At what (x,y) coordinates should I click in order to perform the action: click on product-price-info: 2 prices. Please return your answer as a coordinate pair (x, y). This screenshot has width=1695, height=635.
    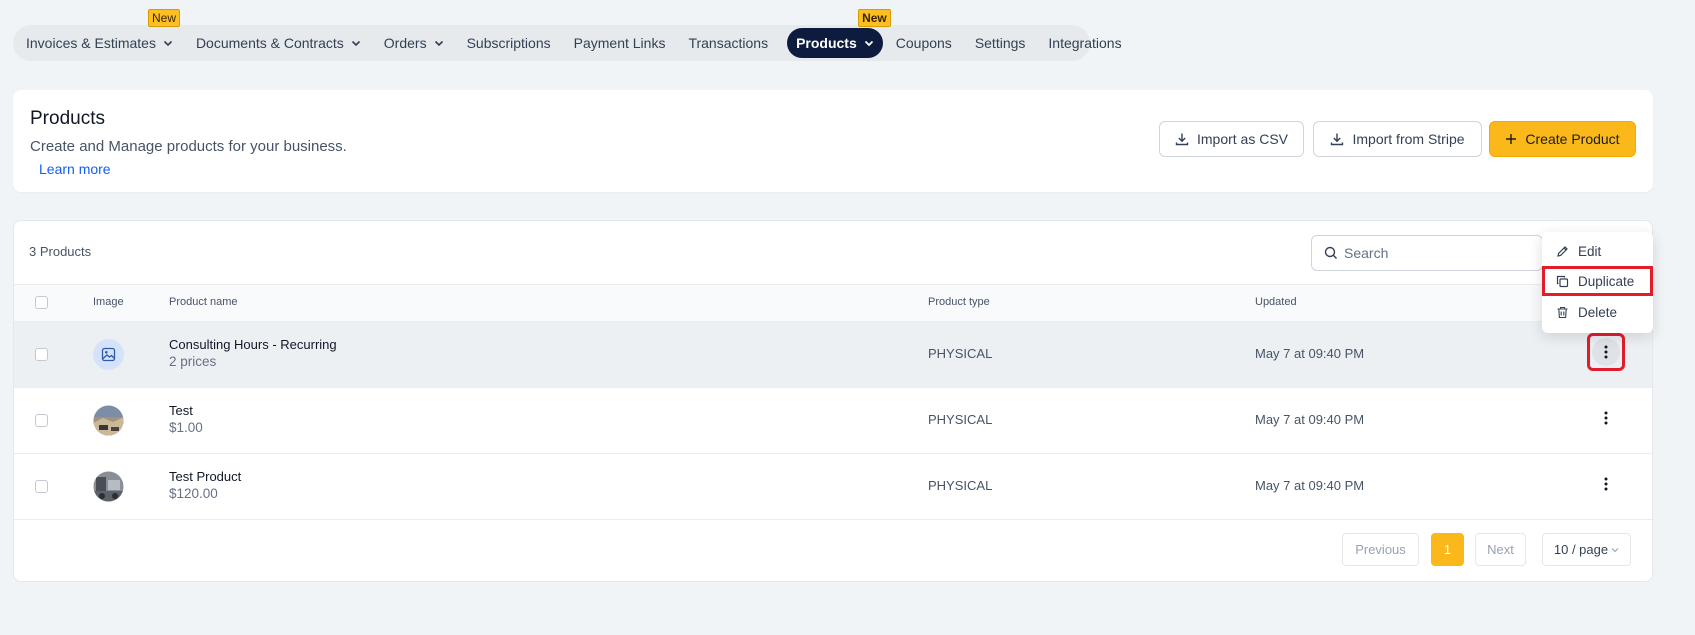
    Looking at the image, I should click on (193, 361).